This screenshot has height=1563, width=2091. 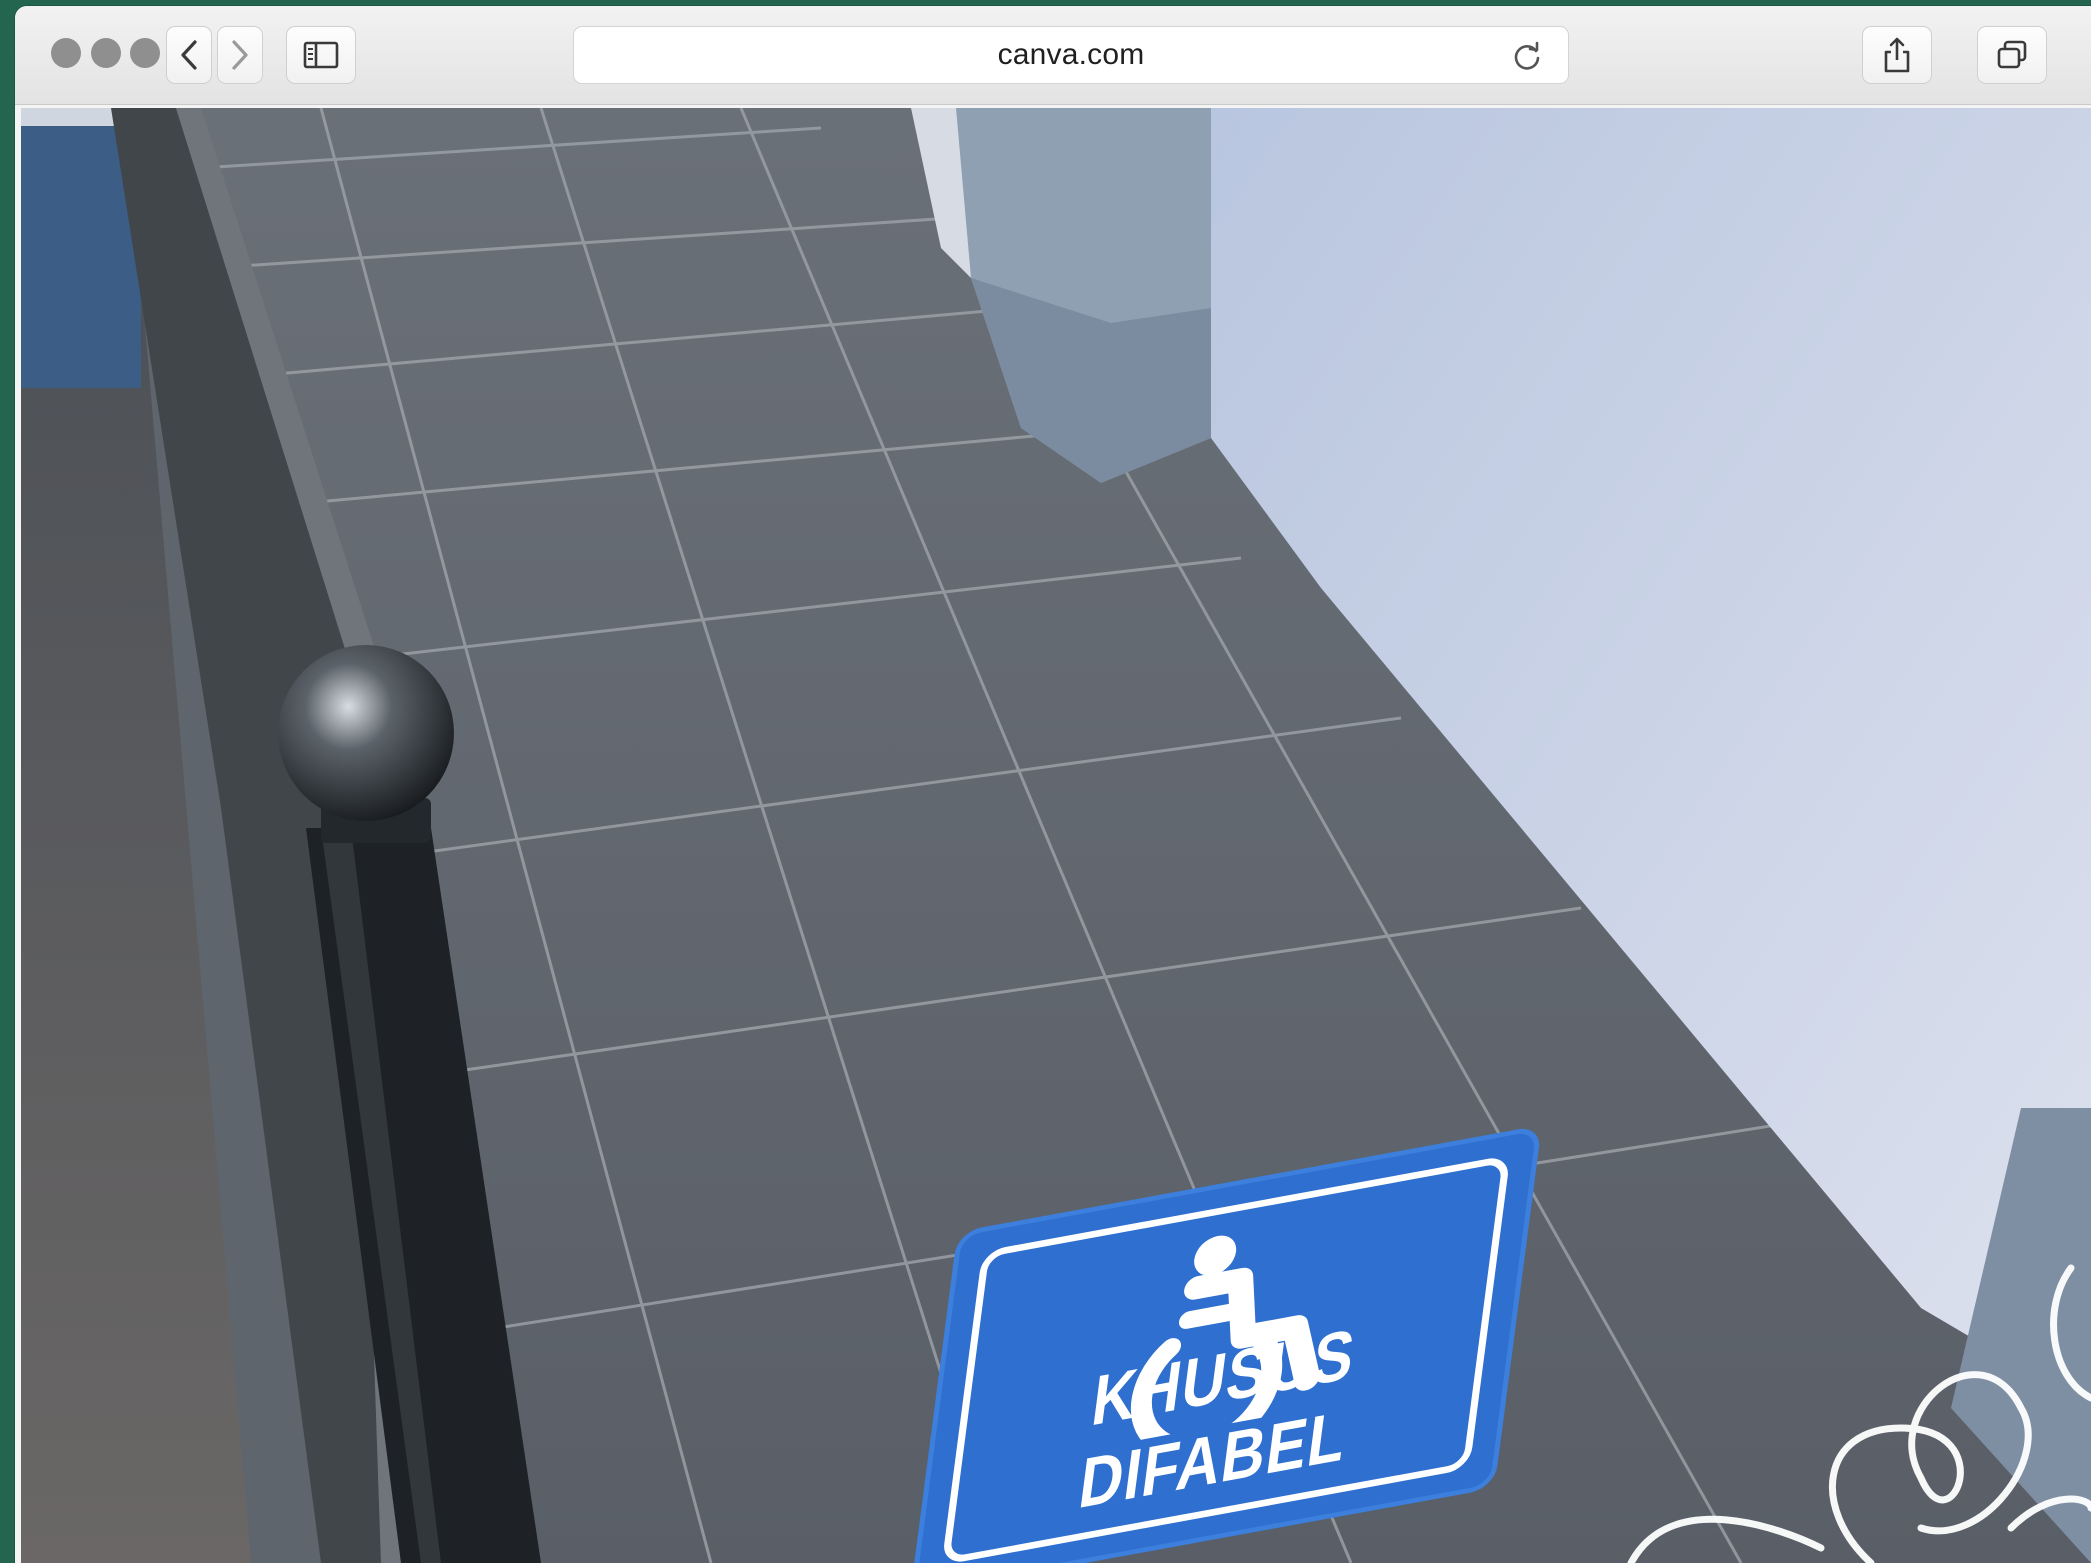 I want to click on tabs-icon, so click(x=2012, y=54).